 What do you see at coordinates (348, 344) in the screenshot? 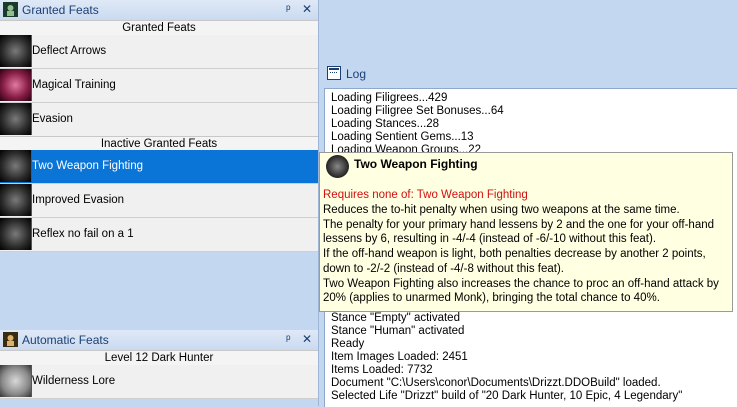
I see `log-line: Ready` at bounding box center [348, 344].